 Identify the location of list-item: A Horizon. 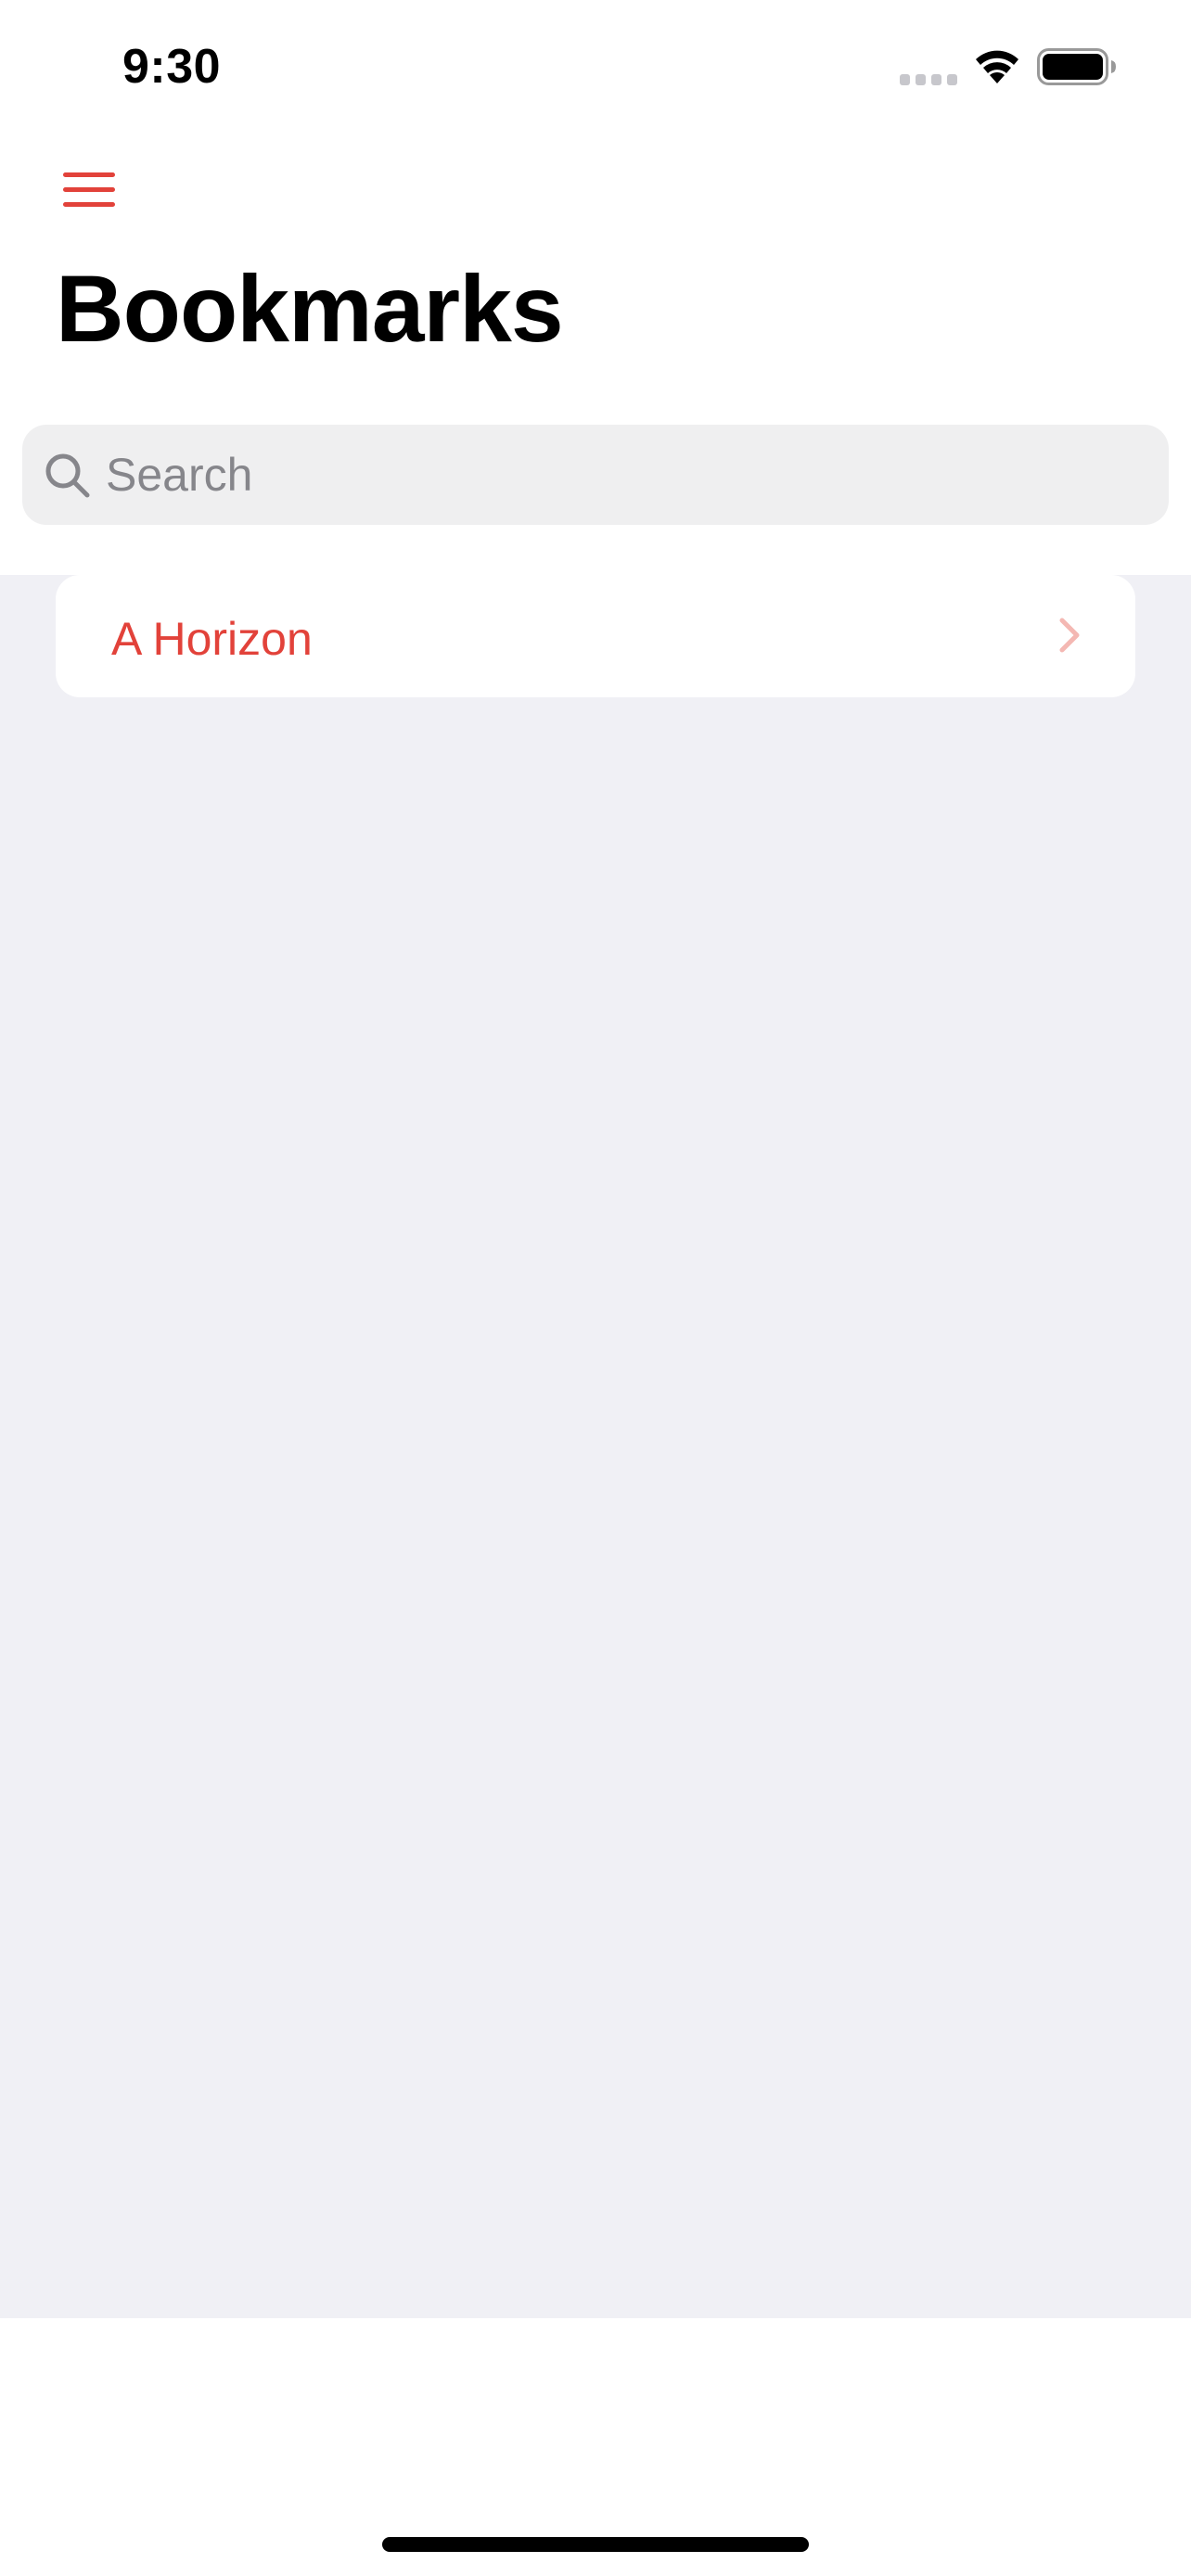
(595, 636).